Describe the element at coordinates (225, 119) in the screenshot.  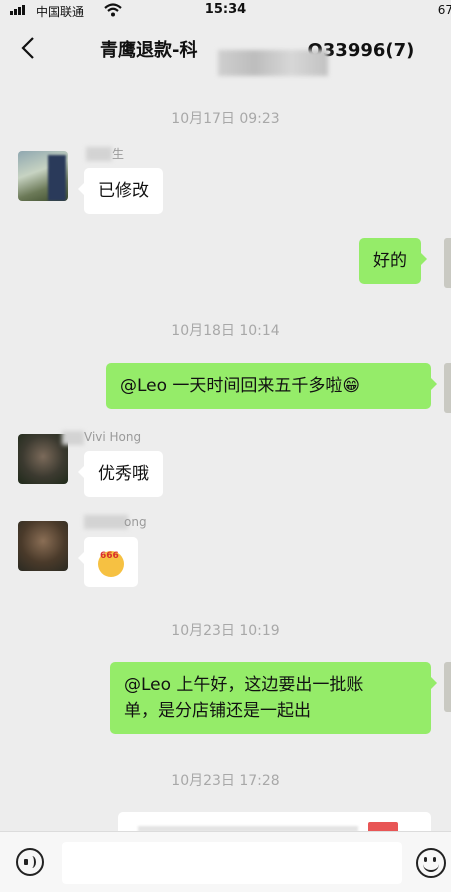
I see `timestamp: 10月17日 09:23` at that location.